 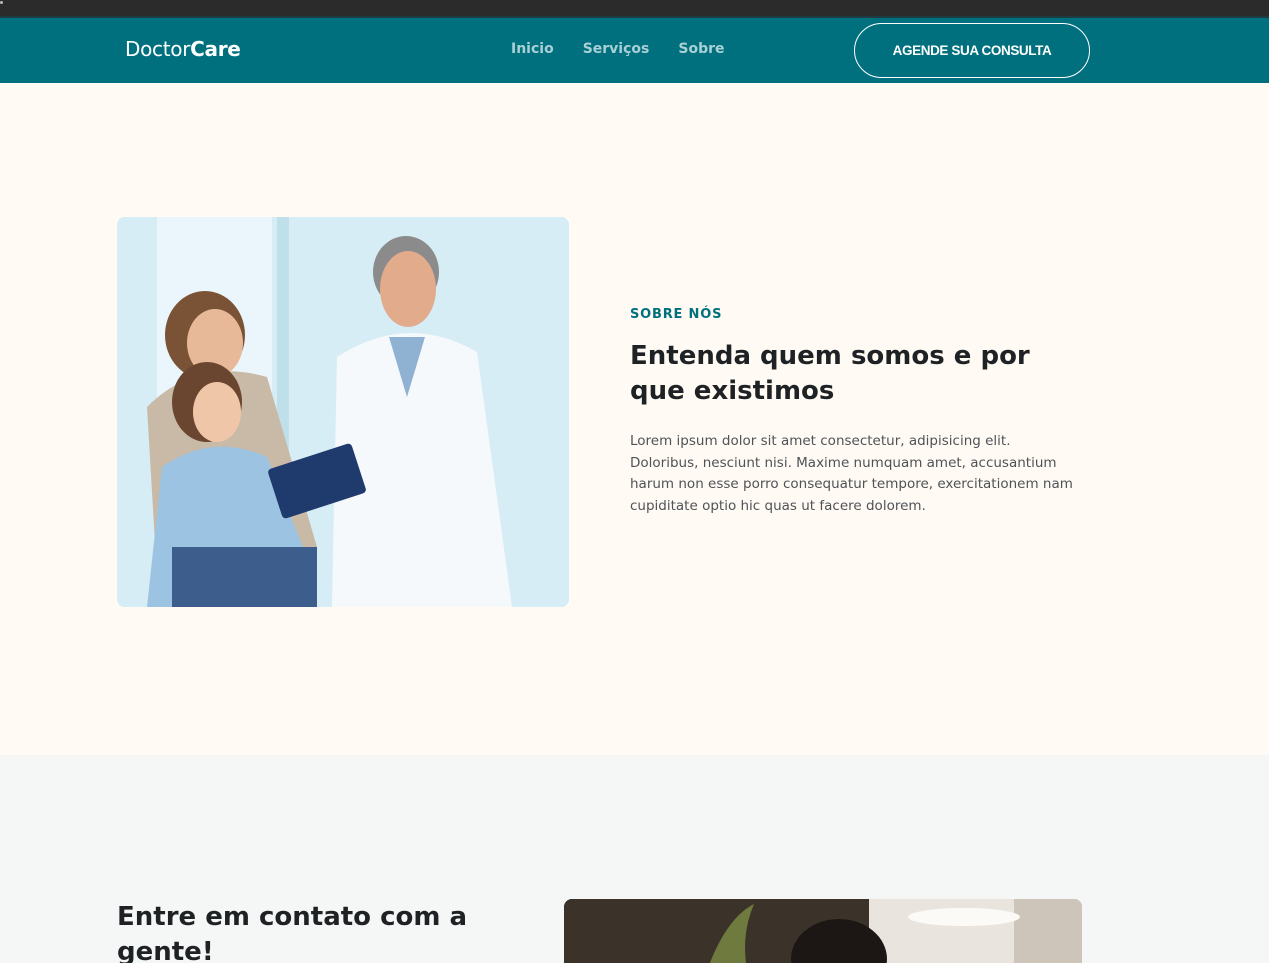 What do you see at coordinates (701, 49) in the screenshot?
I see `nav-link-sobre: Sobre` at bounding box center [701, 49].